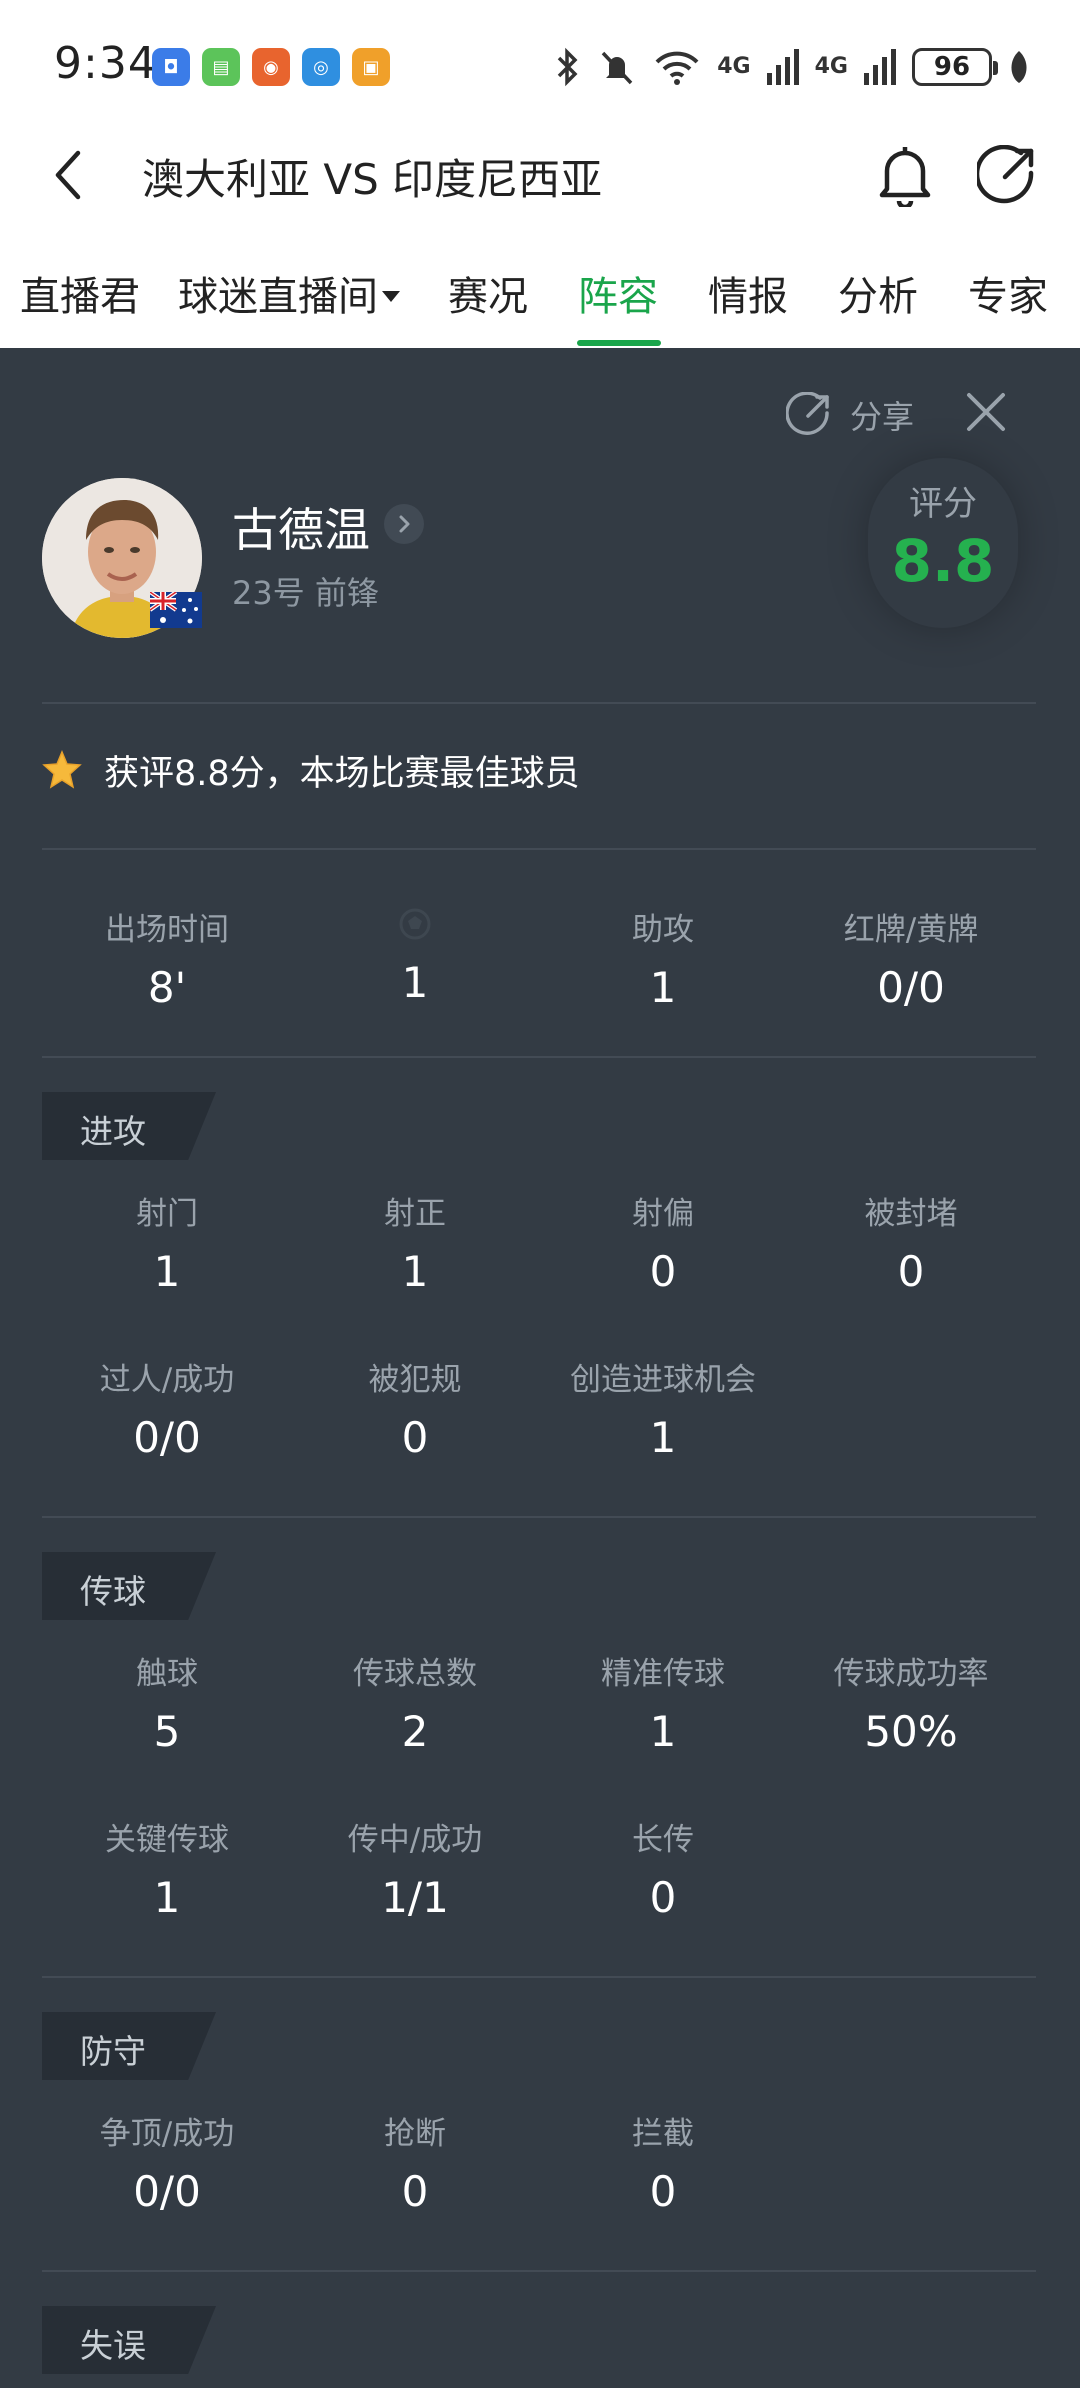 Image resolution: width=1080 pixels, height=2388 pixels. Describe the element at coordinates (943, 561) in the screenshot. I see `rating-value: 8.8` at that location.